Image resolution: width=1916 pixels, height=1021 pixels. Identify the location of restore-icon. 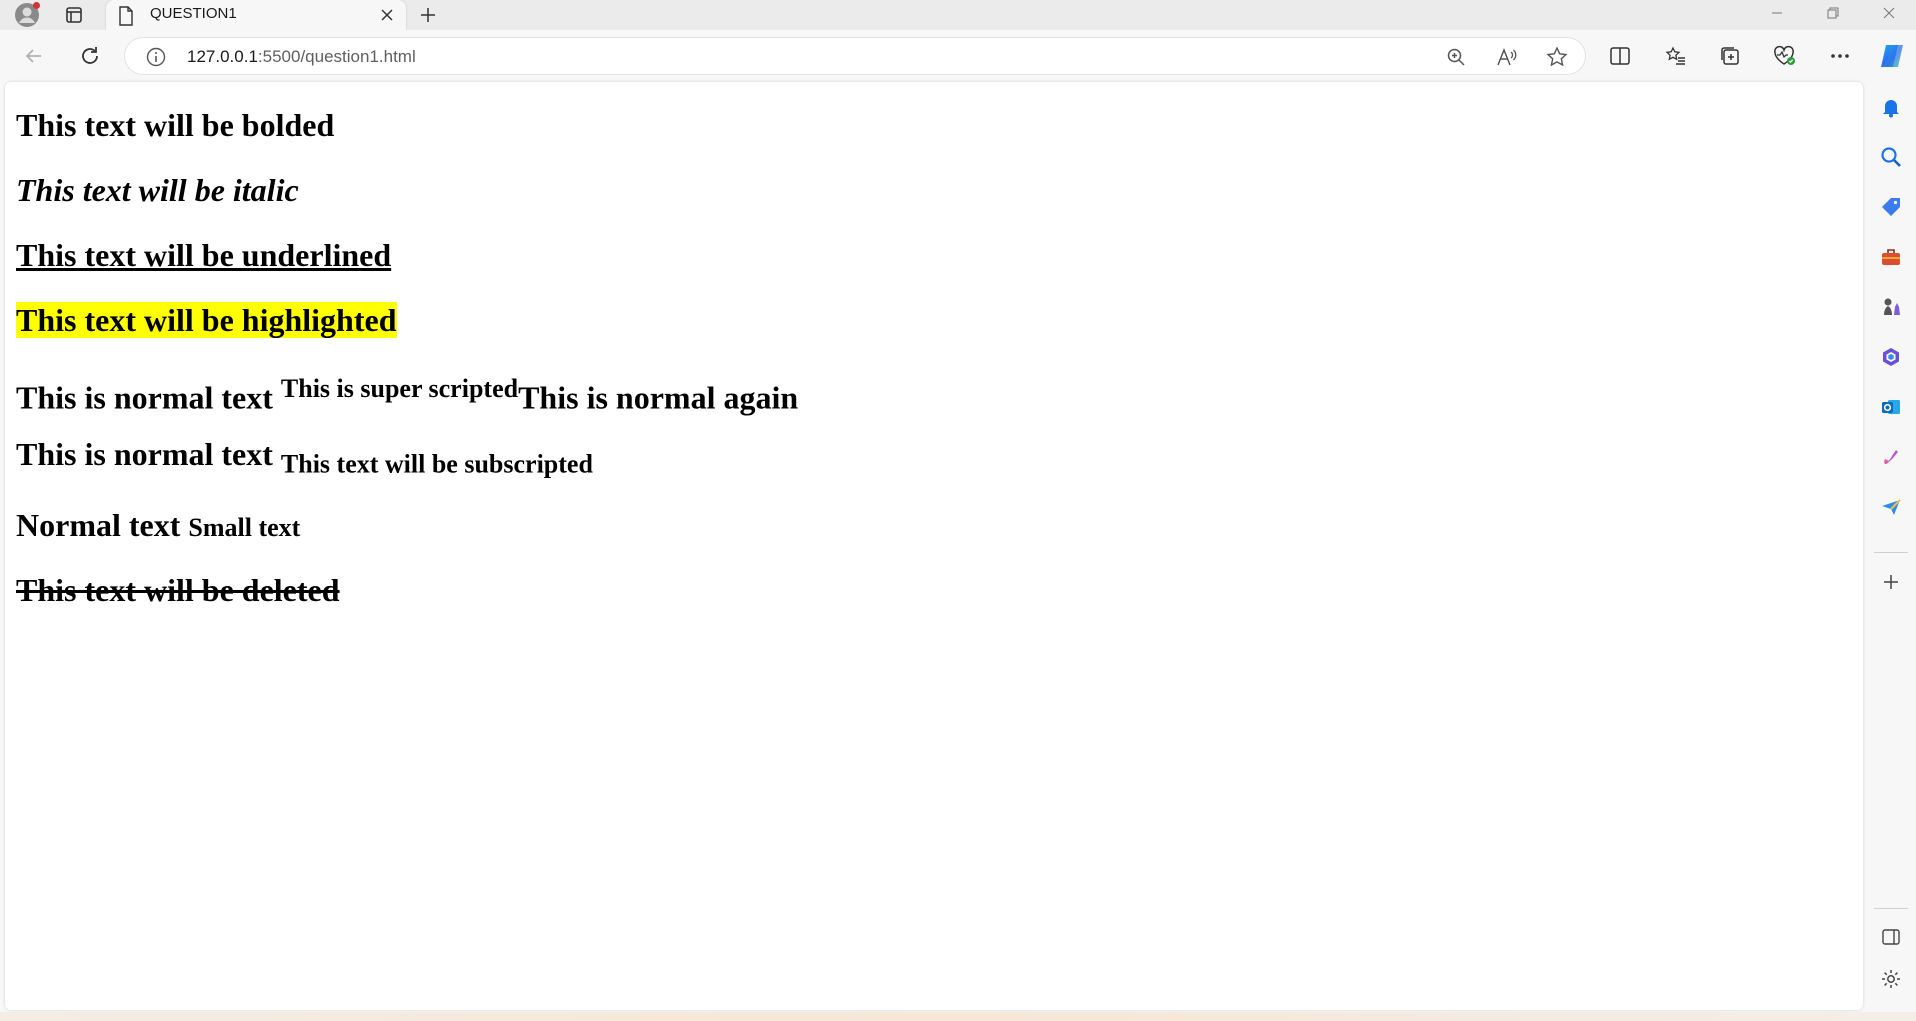
(1833, 13).